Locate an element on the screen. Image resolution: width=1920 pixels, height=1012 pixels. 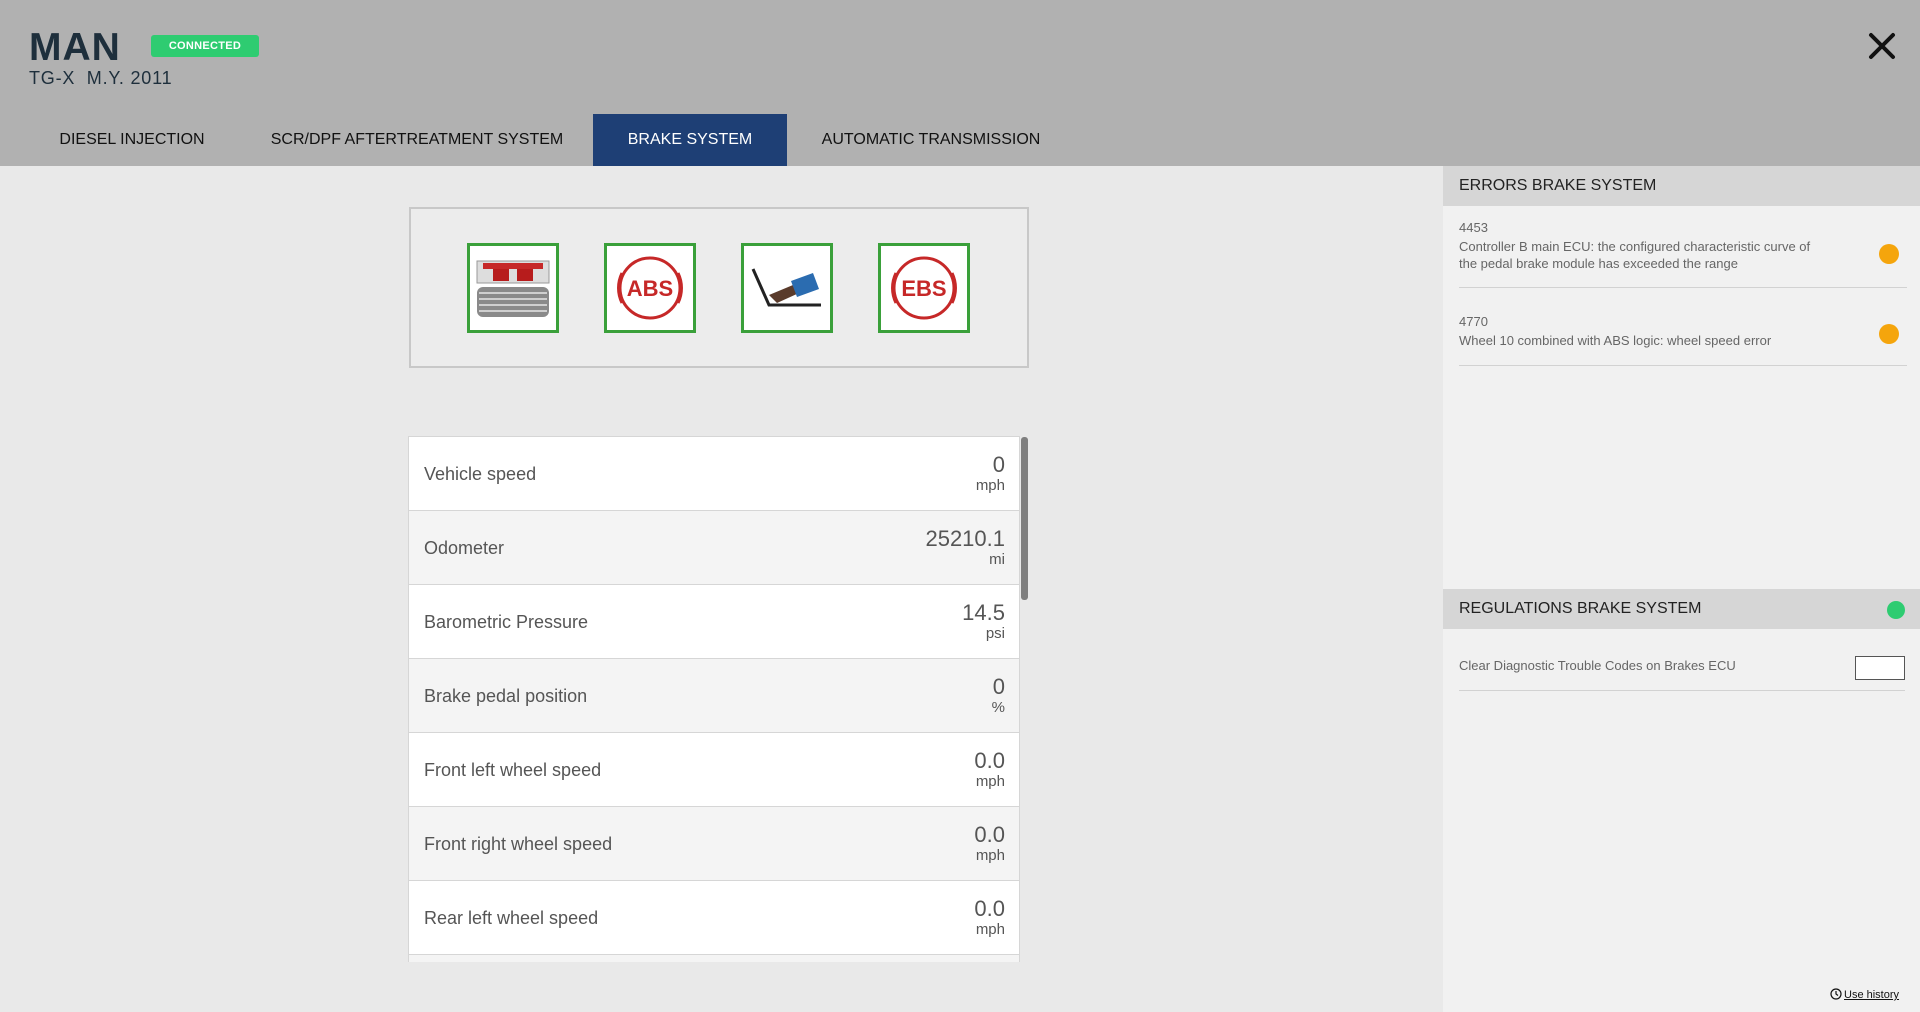
parameter-label: Front right wheel speed is located at coordinates (518, 844).